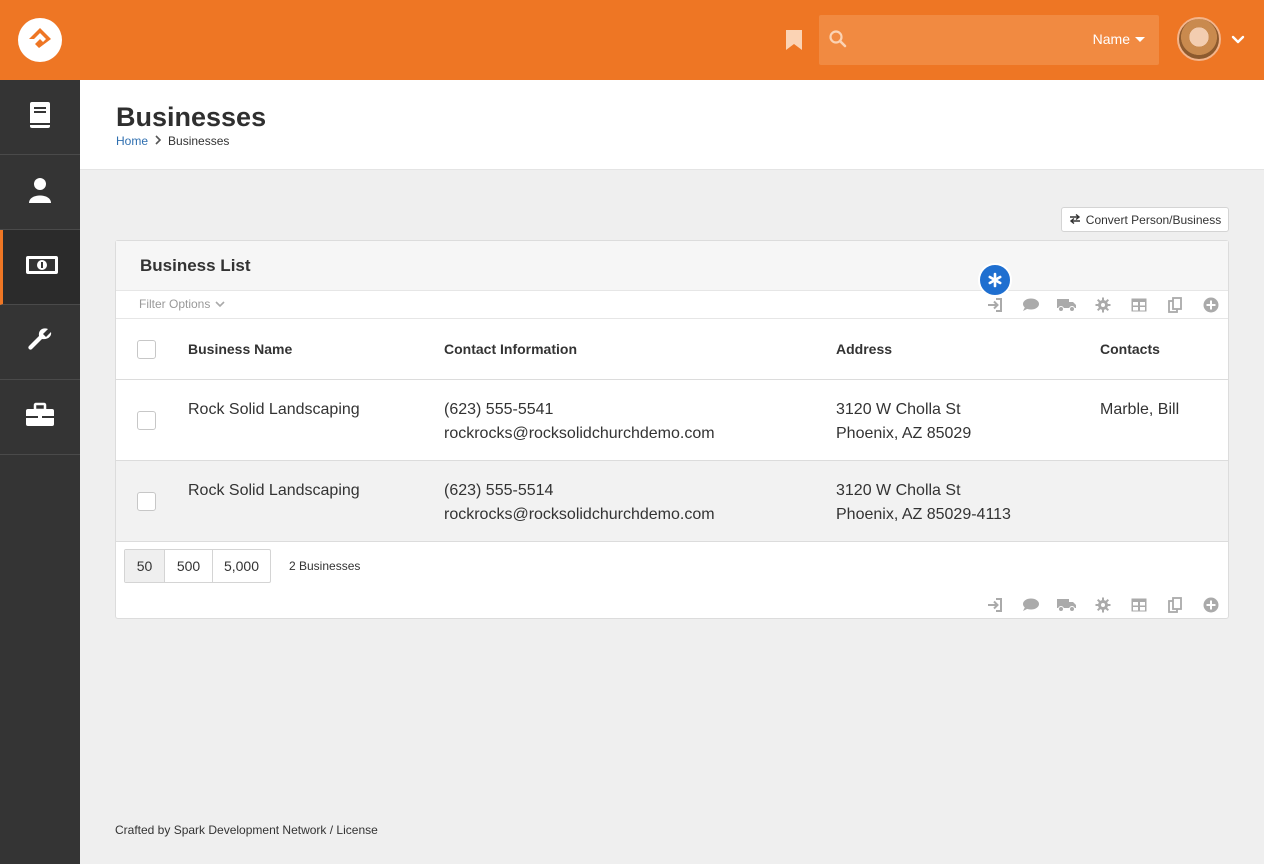 This screenshot has width=1264, height=864. What do you see at coordinates (794, 40) in the screenshot?
I see `bookmark-icon` at bounding box center [794, 40].